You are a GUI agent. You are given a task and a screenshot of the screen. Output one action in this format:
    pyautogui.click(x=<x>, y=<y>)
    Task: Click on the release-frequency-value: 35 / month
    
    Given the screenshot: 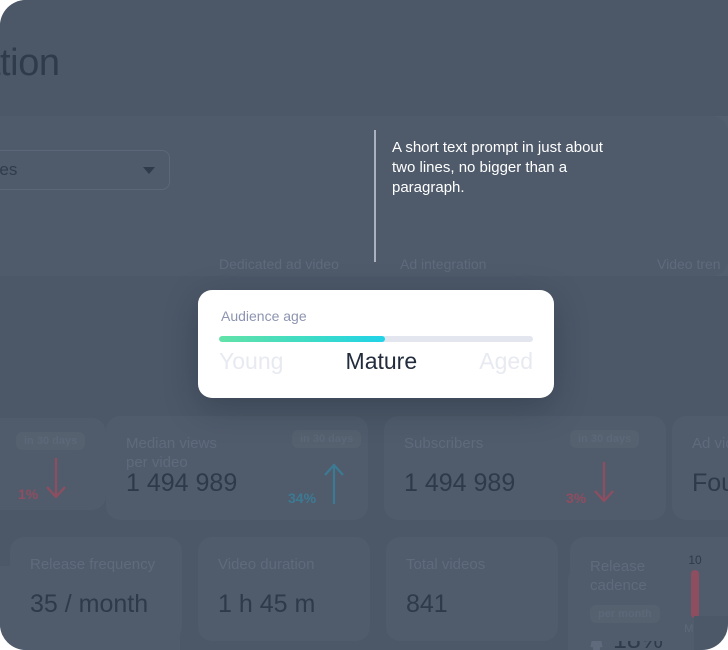 What is the action you would take?
    pyautogui.click(x=89, y=604)
    